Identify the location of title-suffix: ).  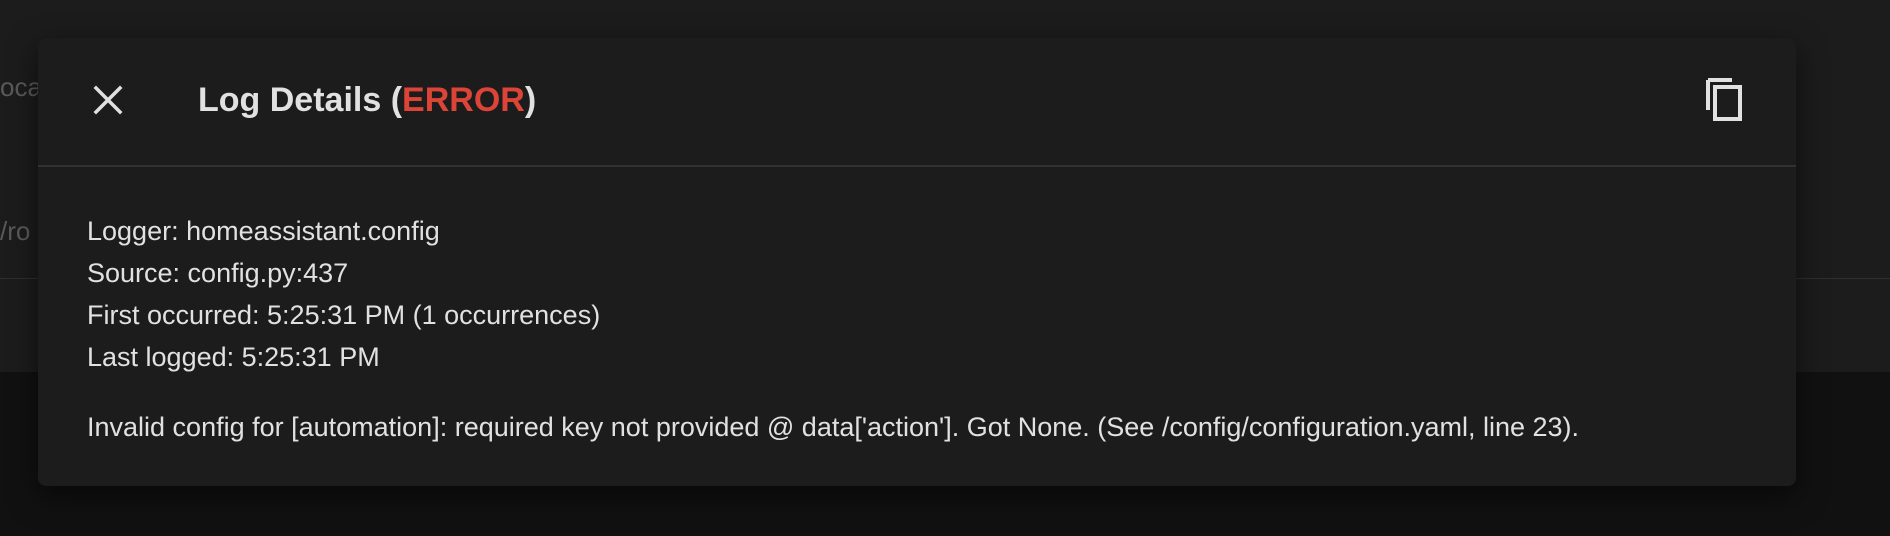
(530, 100).